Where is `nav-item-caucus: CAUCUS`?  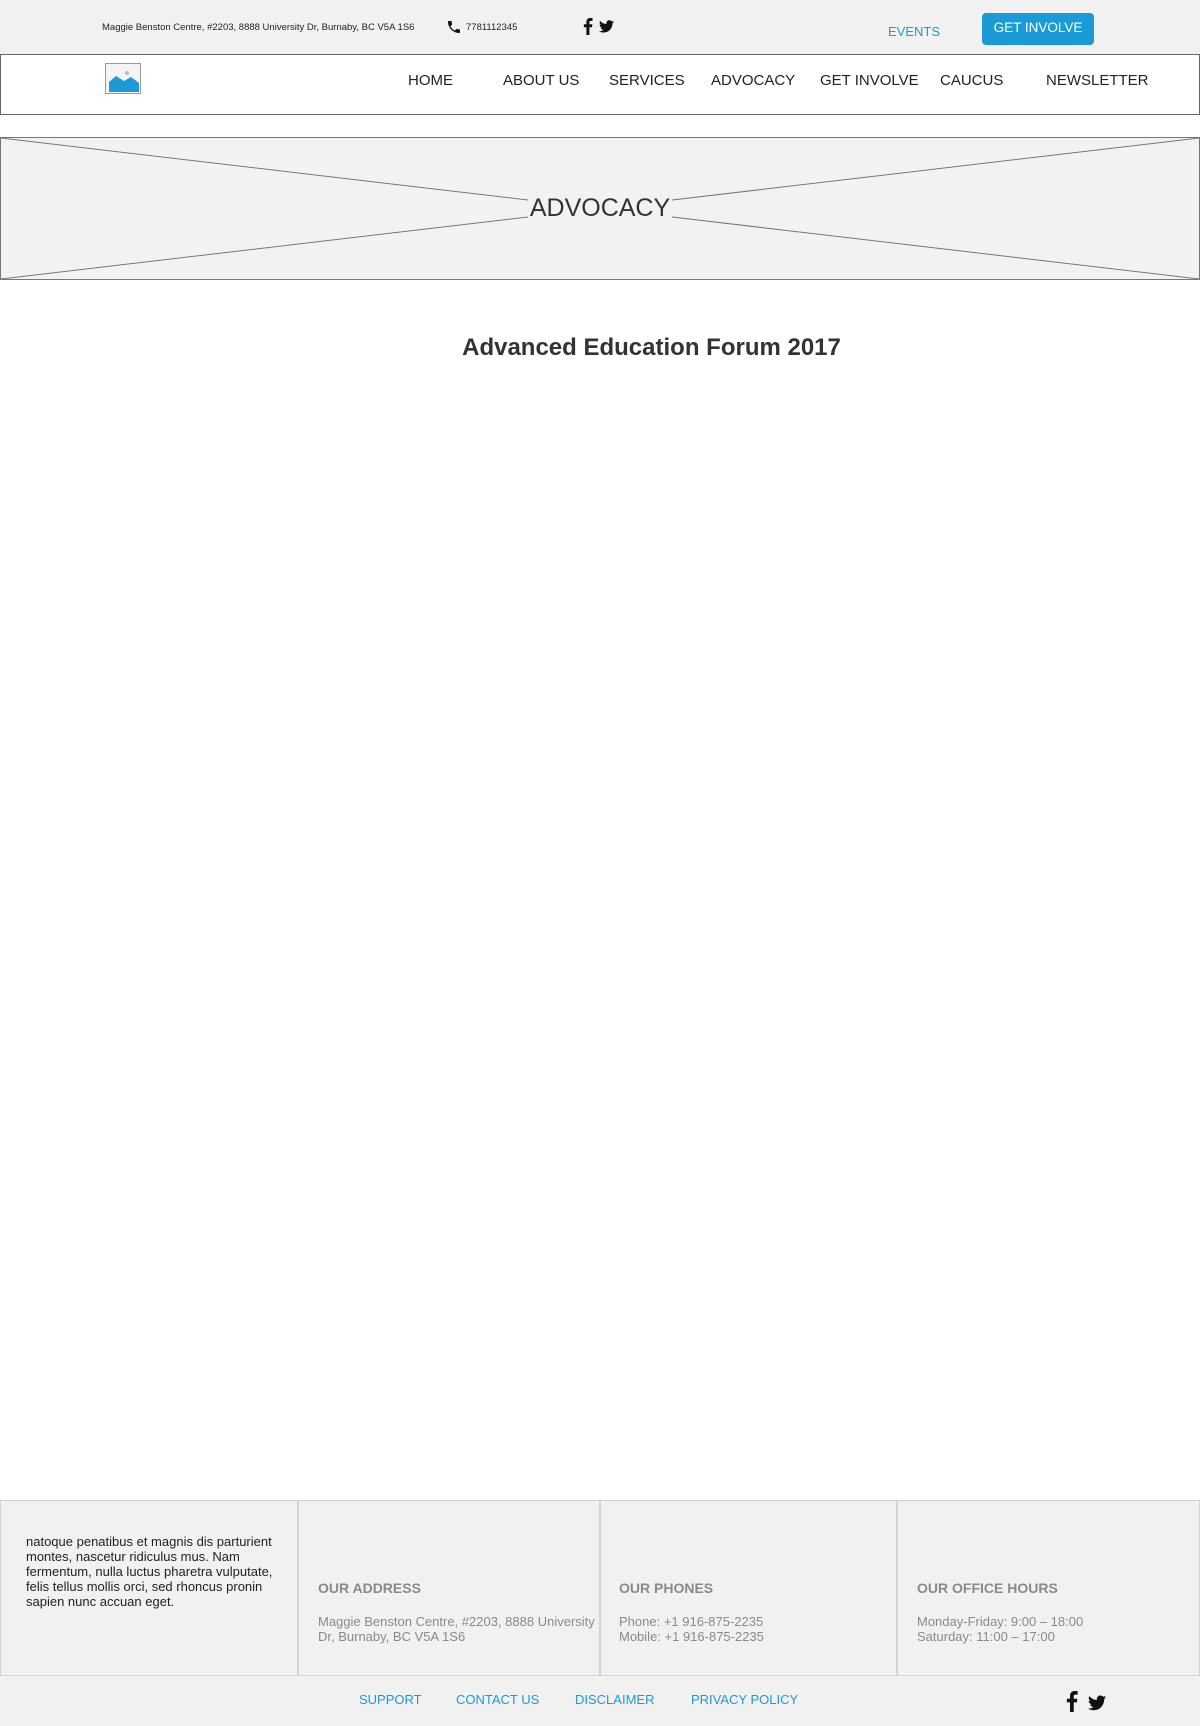 nav-item-caucus: CAUCUS is located at coordinates (971, 80).